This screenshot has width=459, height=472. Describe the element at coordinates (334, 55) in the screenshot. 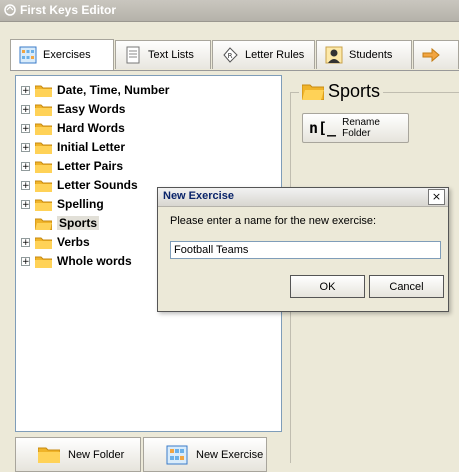

I see `student-icon` at that location.